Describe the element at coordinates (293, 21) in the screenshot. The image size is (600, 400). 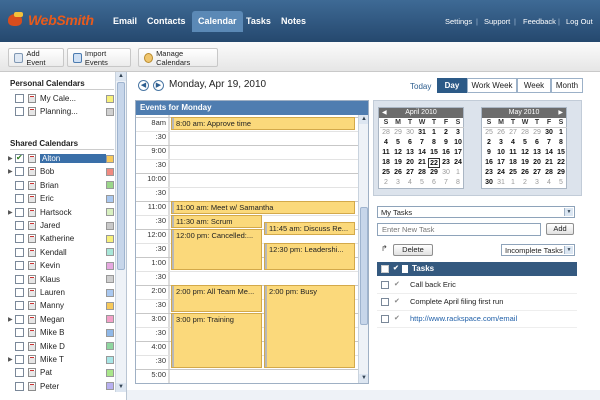
I see `nav-notes: Notes` at that location.